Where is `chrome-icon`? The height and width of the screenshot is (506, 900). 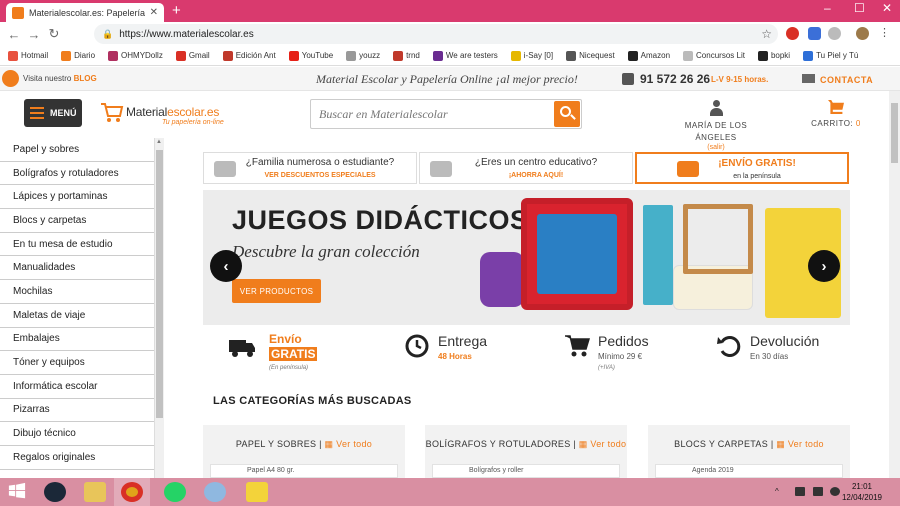 chrome-icon is located at coordinates (132, 492).